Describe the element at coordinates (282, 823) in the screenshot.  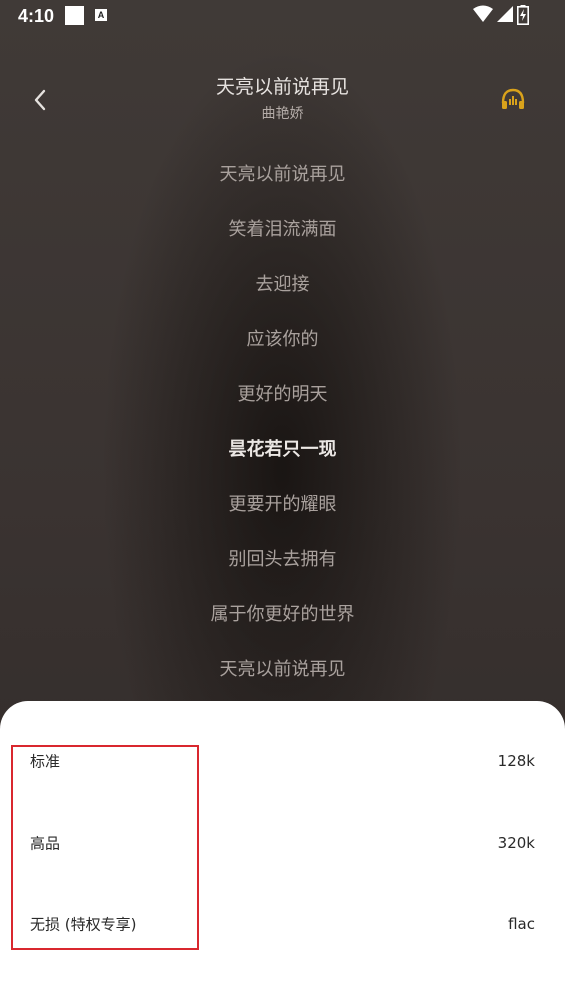
I see `quality-option-high: 高品 320k` at that location.